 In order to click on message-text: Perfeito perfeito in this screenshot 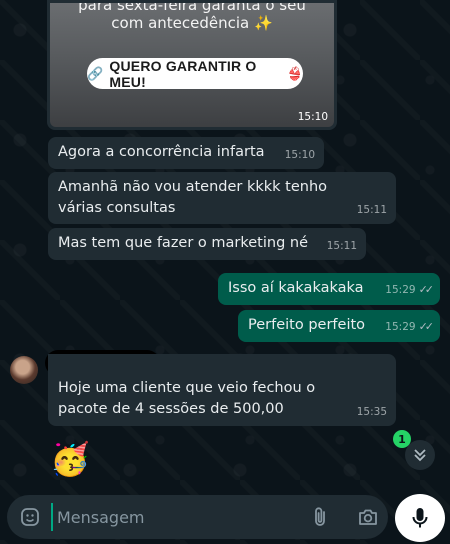, I will do `click(307, 325)`.